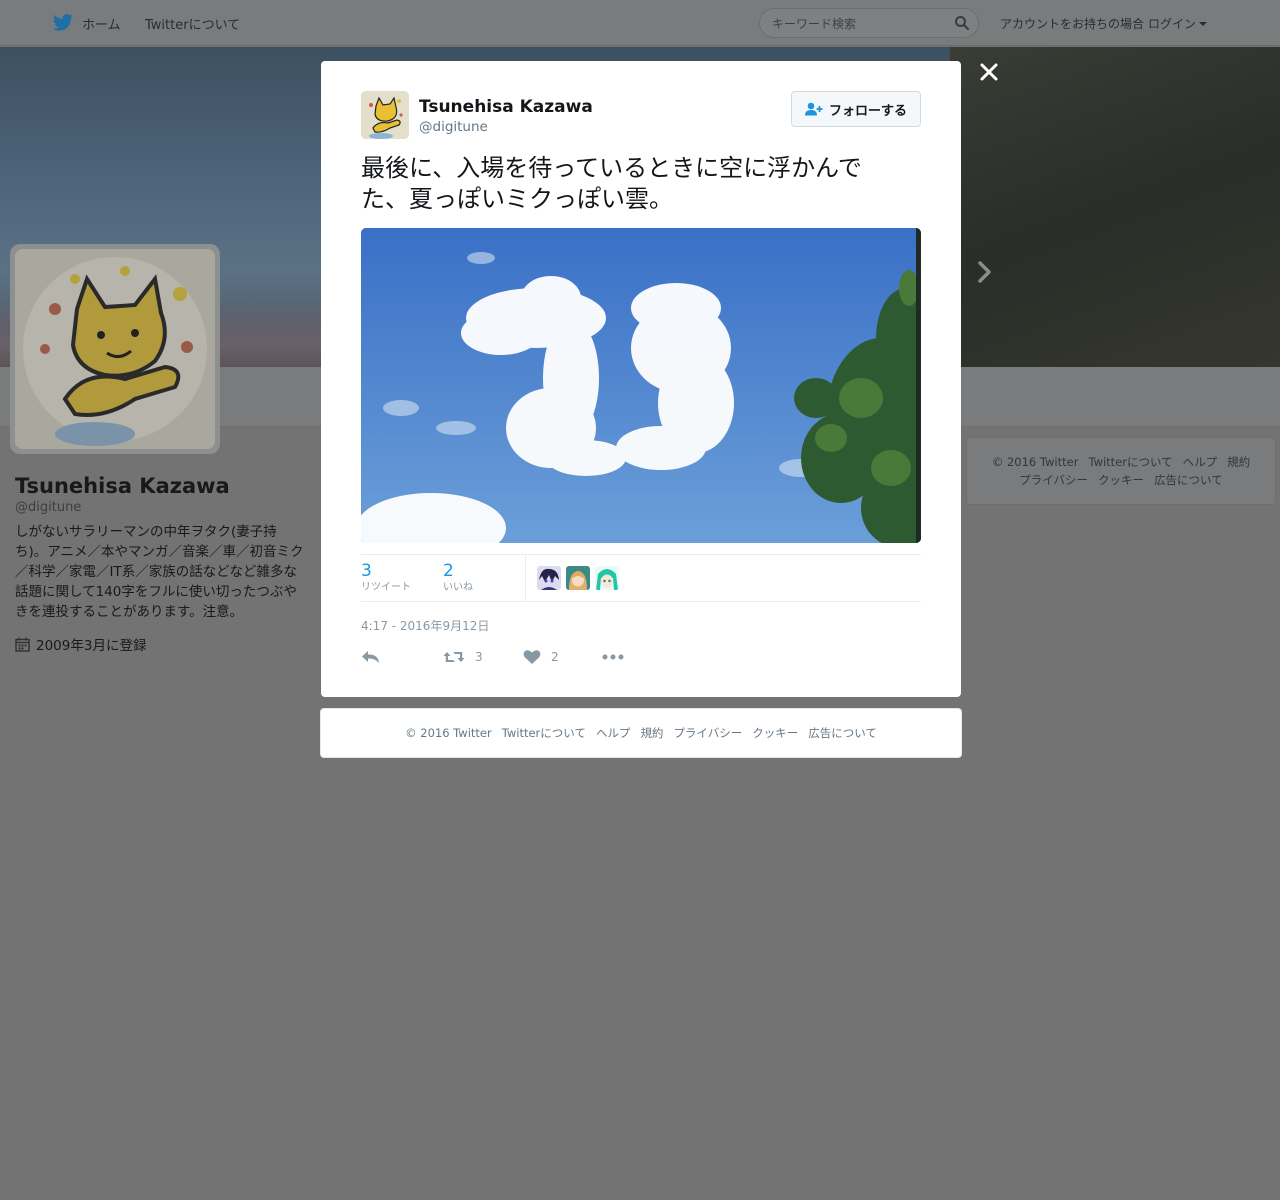  I want to click on profile-name: Tsunehisa Kazawa, so click(122, 486).